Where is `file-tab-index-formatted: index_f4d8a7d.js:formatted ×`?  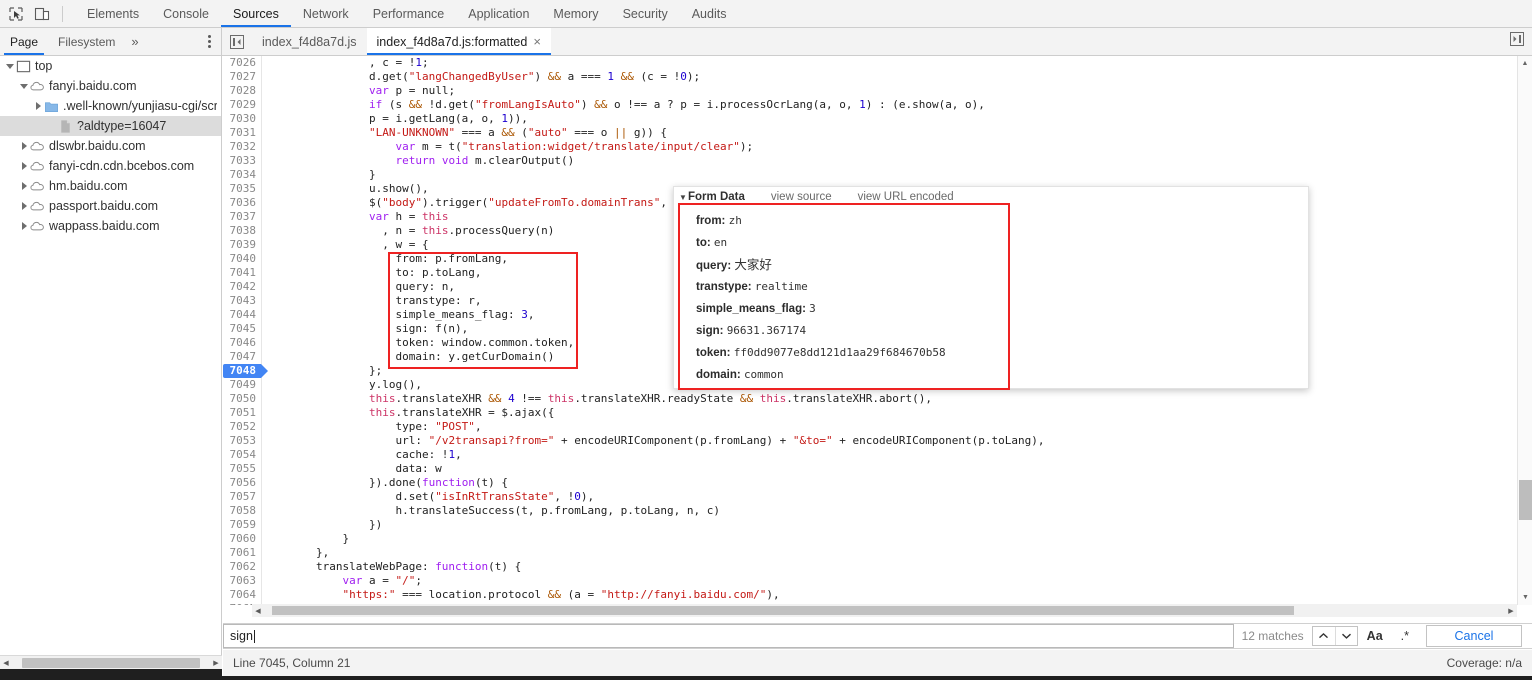 file-tab-index-formatted: index_f4d8a7d.js:formatted × is located at coordinates (459, 41).